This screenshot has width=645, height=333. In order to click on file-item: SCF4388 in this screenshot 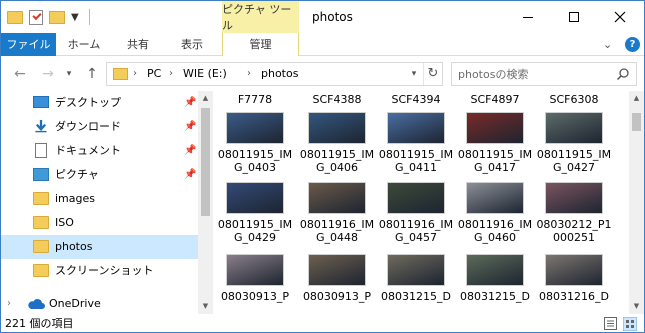, I will do `click(337, 99)`.